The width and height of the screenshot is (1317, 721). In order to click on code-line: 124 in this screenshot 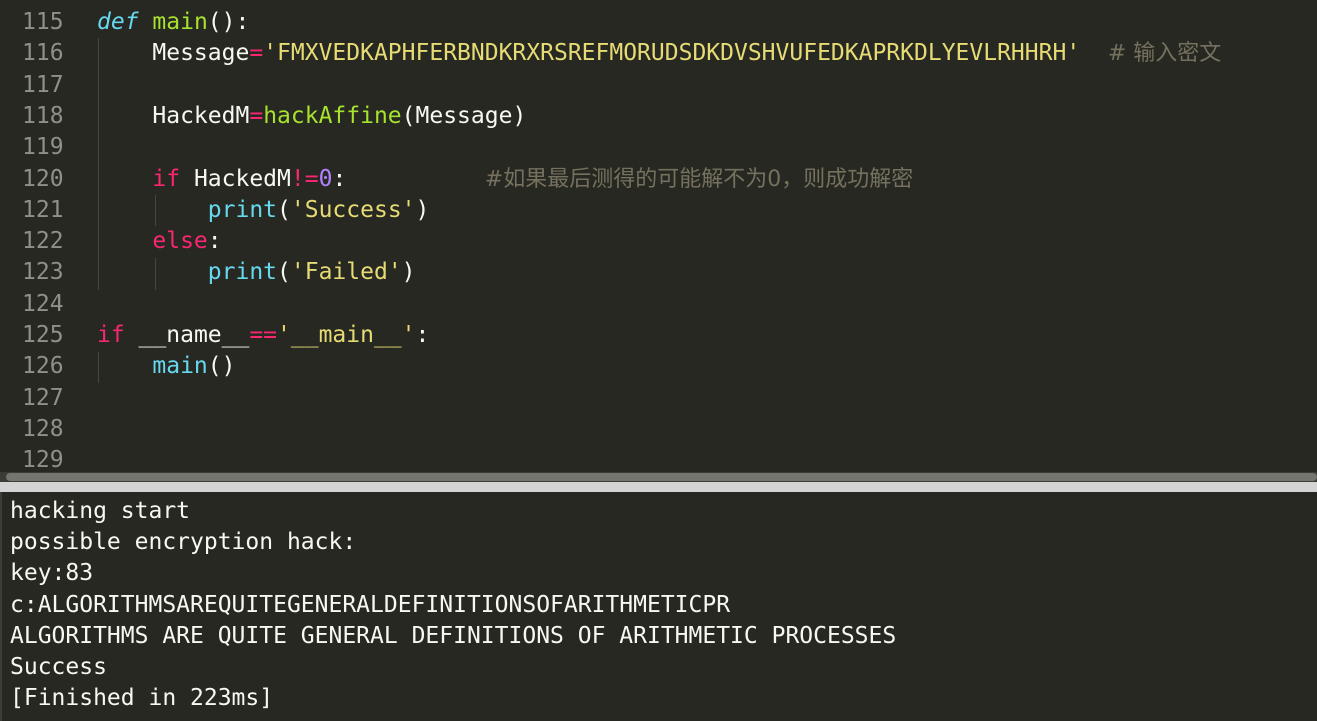, I will do `click(658, 304)`.